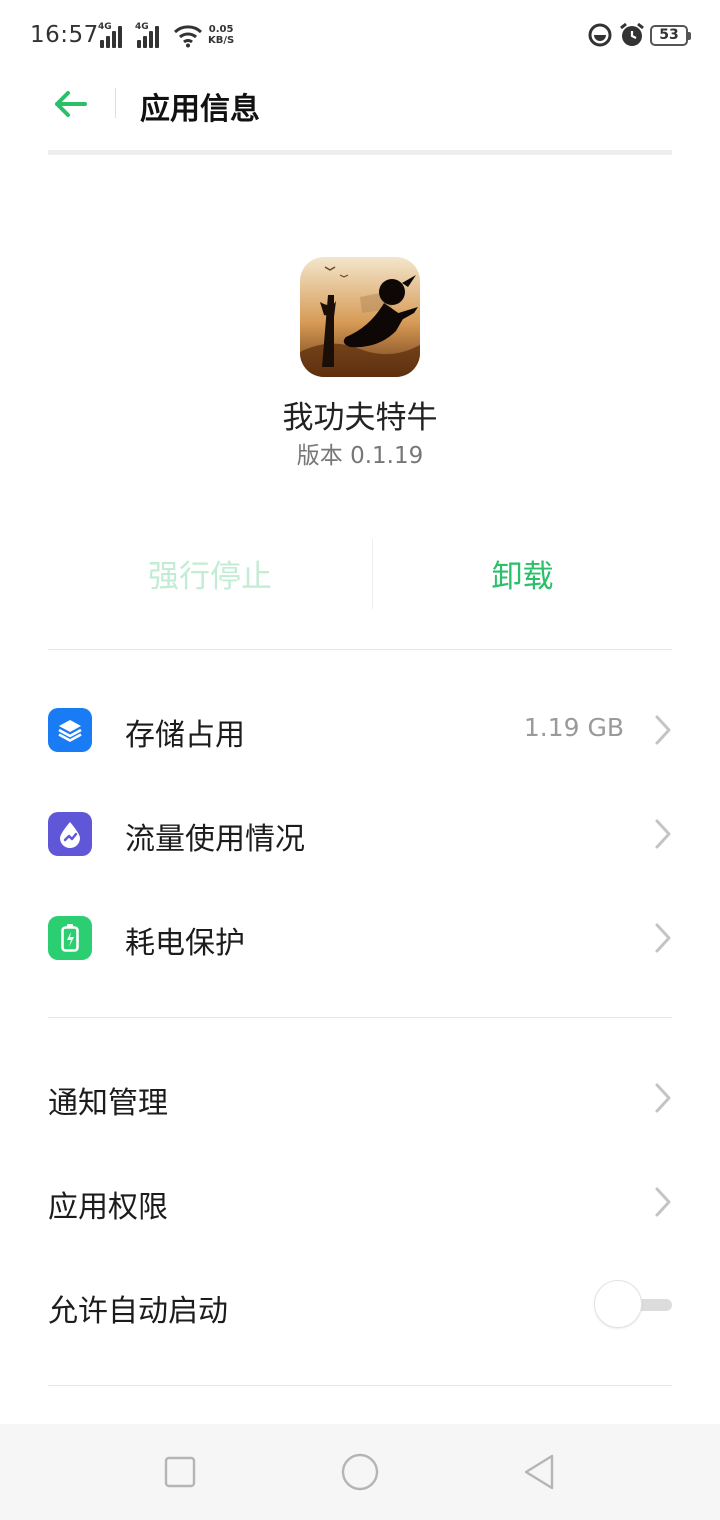 This screenshot has height=1520, width=720. Describe the element at coordinates (64, 35) in the screenshot. I see `status-time: 16:57` at that location.